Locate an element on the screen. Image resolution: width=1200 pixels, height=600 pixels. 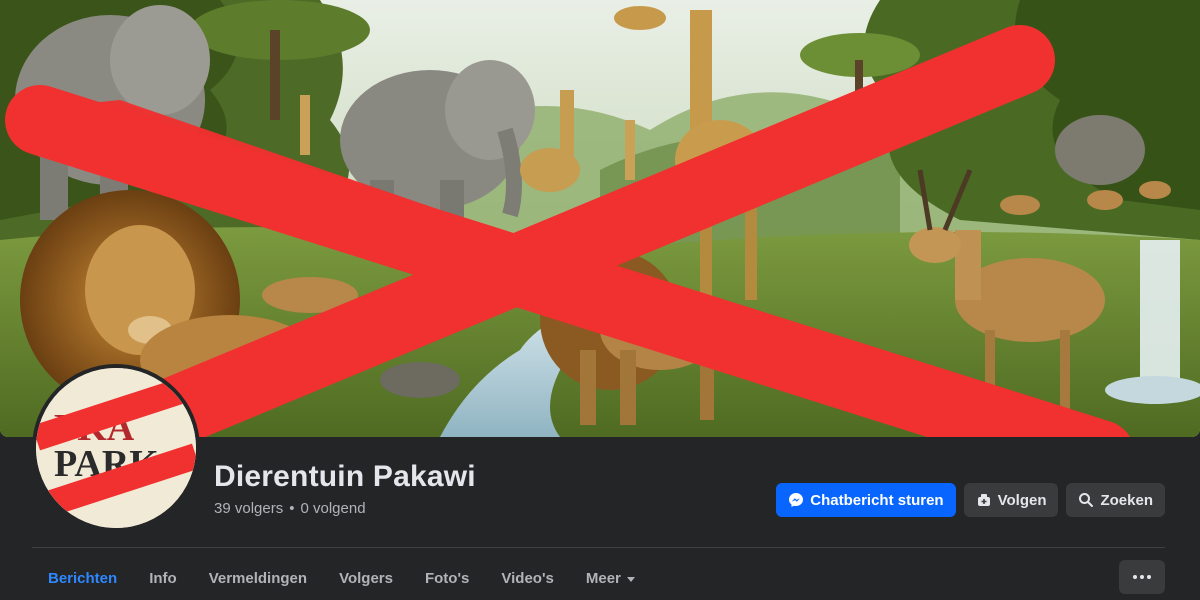
tab-label: Video's is located at coordinates (527, 578).